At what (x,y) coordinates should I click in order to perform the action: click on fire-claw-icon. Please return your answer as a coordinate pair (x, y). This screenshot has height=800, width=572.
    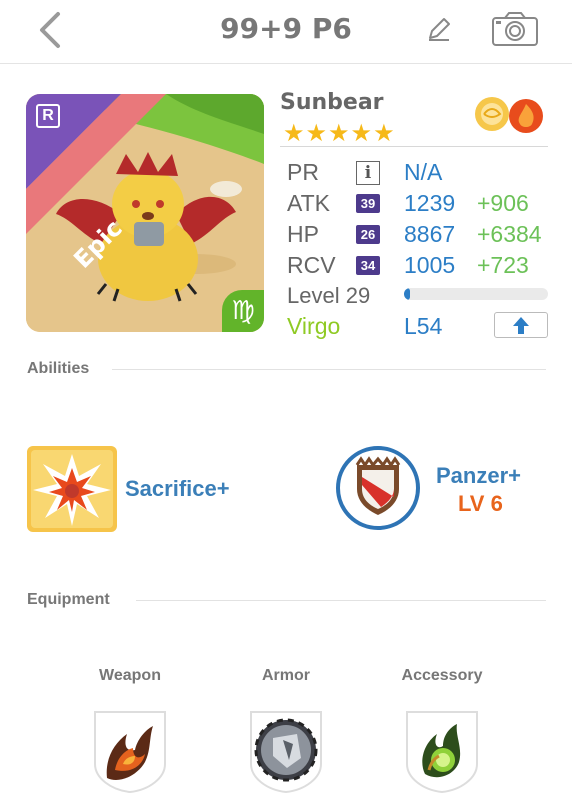
    Looking at the image, I should click on (130, 752).